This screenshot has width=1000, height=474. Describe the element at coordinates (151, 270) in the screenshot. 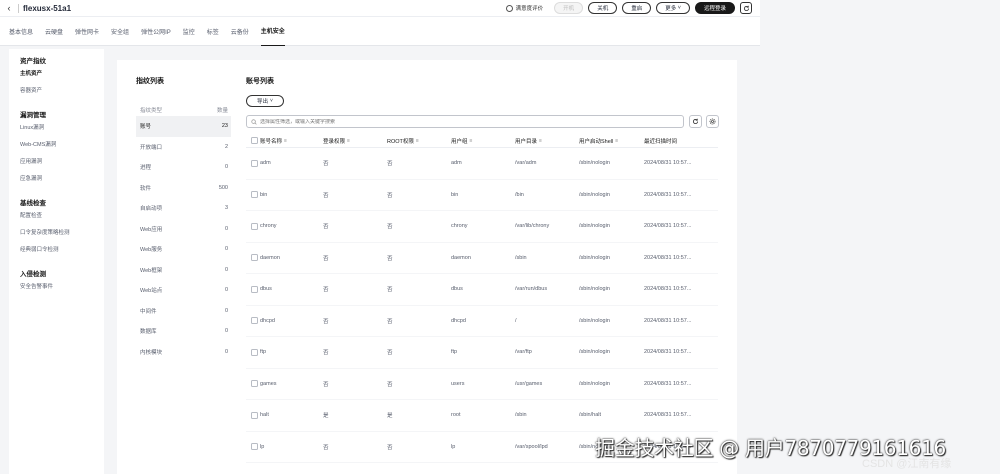

I see `fingerprint-name: Web框架` at that location.